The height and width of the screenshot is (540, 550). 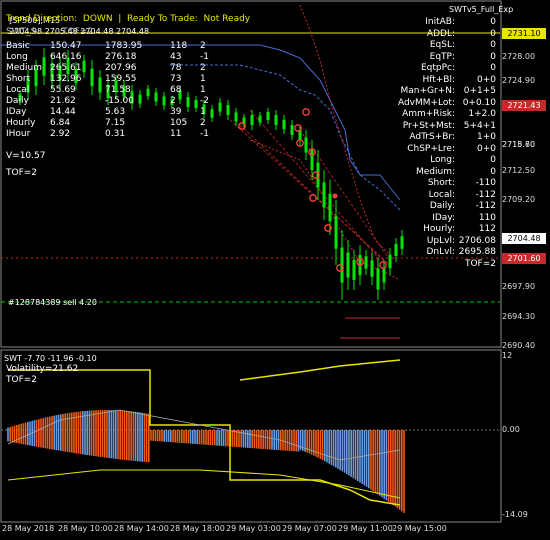 I want to click on left-stats-a: 265.61, so click(x=66, y=68).